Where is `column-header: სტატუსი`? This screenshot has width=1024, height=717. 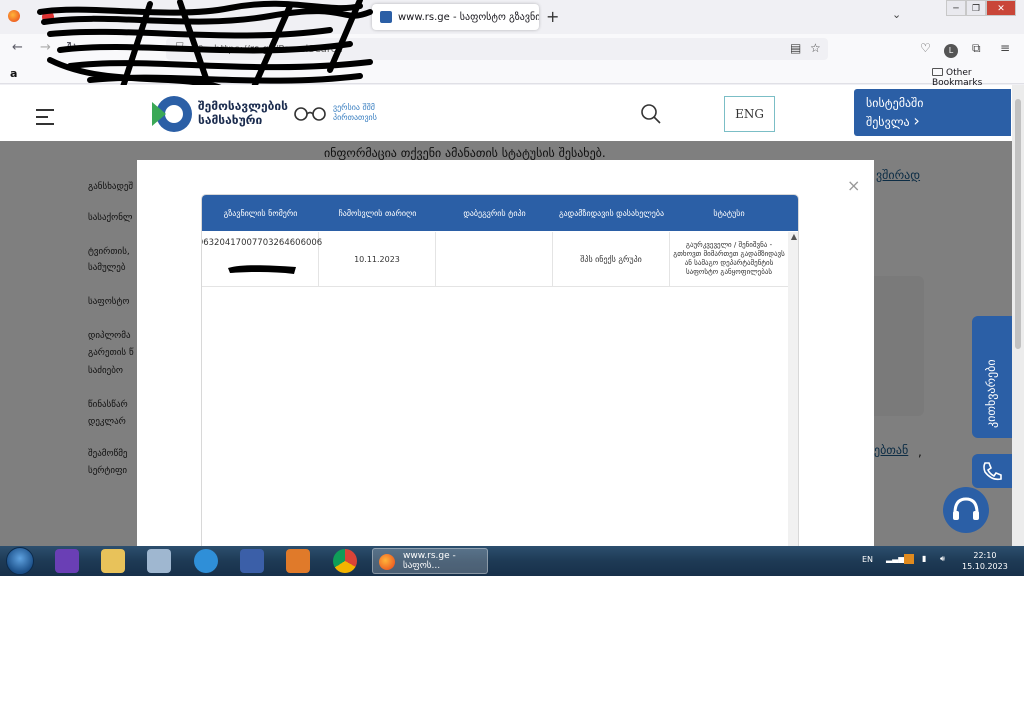
column-header: სტატუსი is located at coordinates (729, 213).